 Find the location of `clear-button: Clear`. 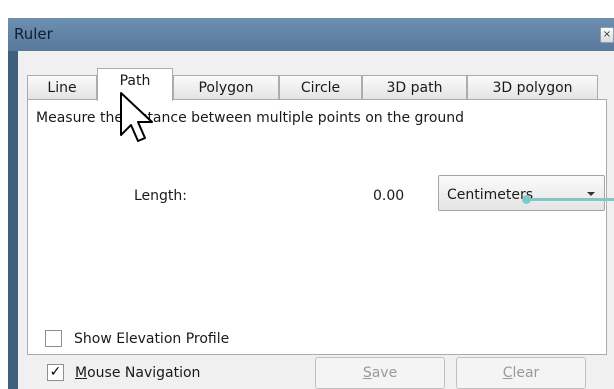

clear-button: Clear is located at coordinates (521, 373).